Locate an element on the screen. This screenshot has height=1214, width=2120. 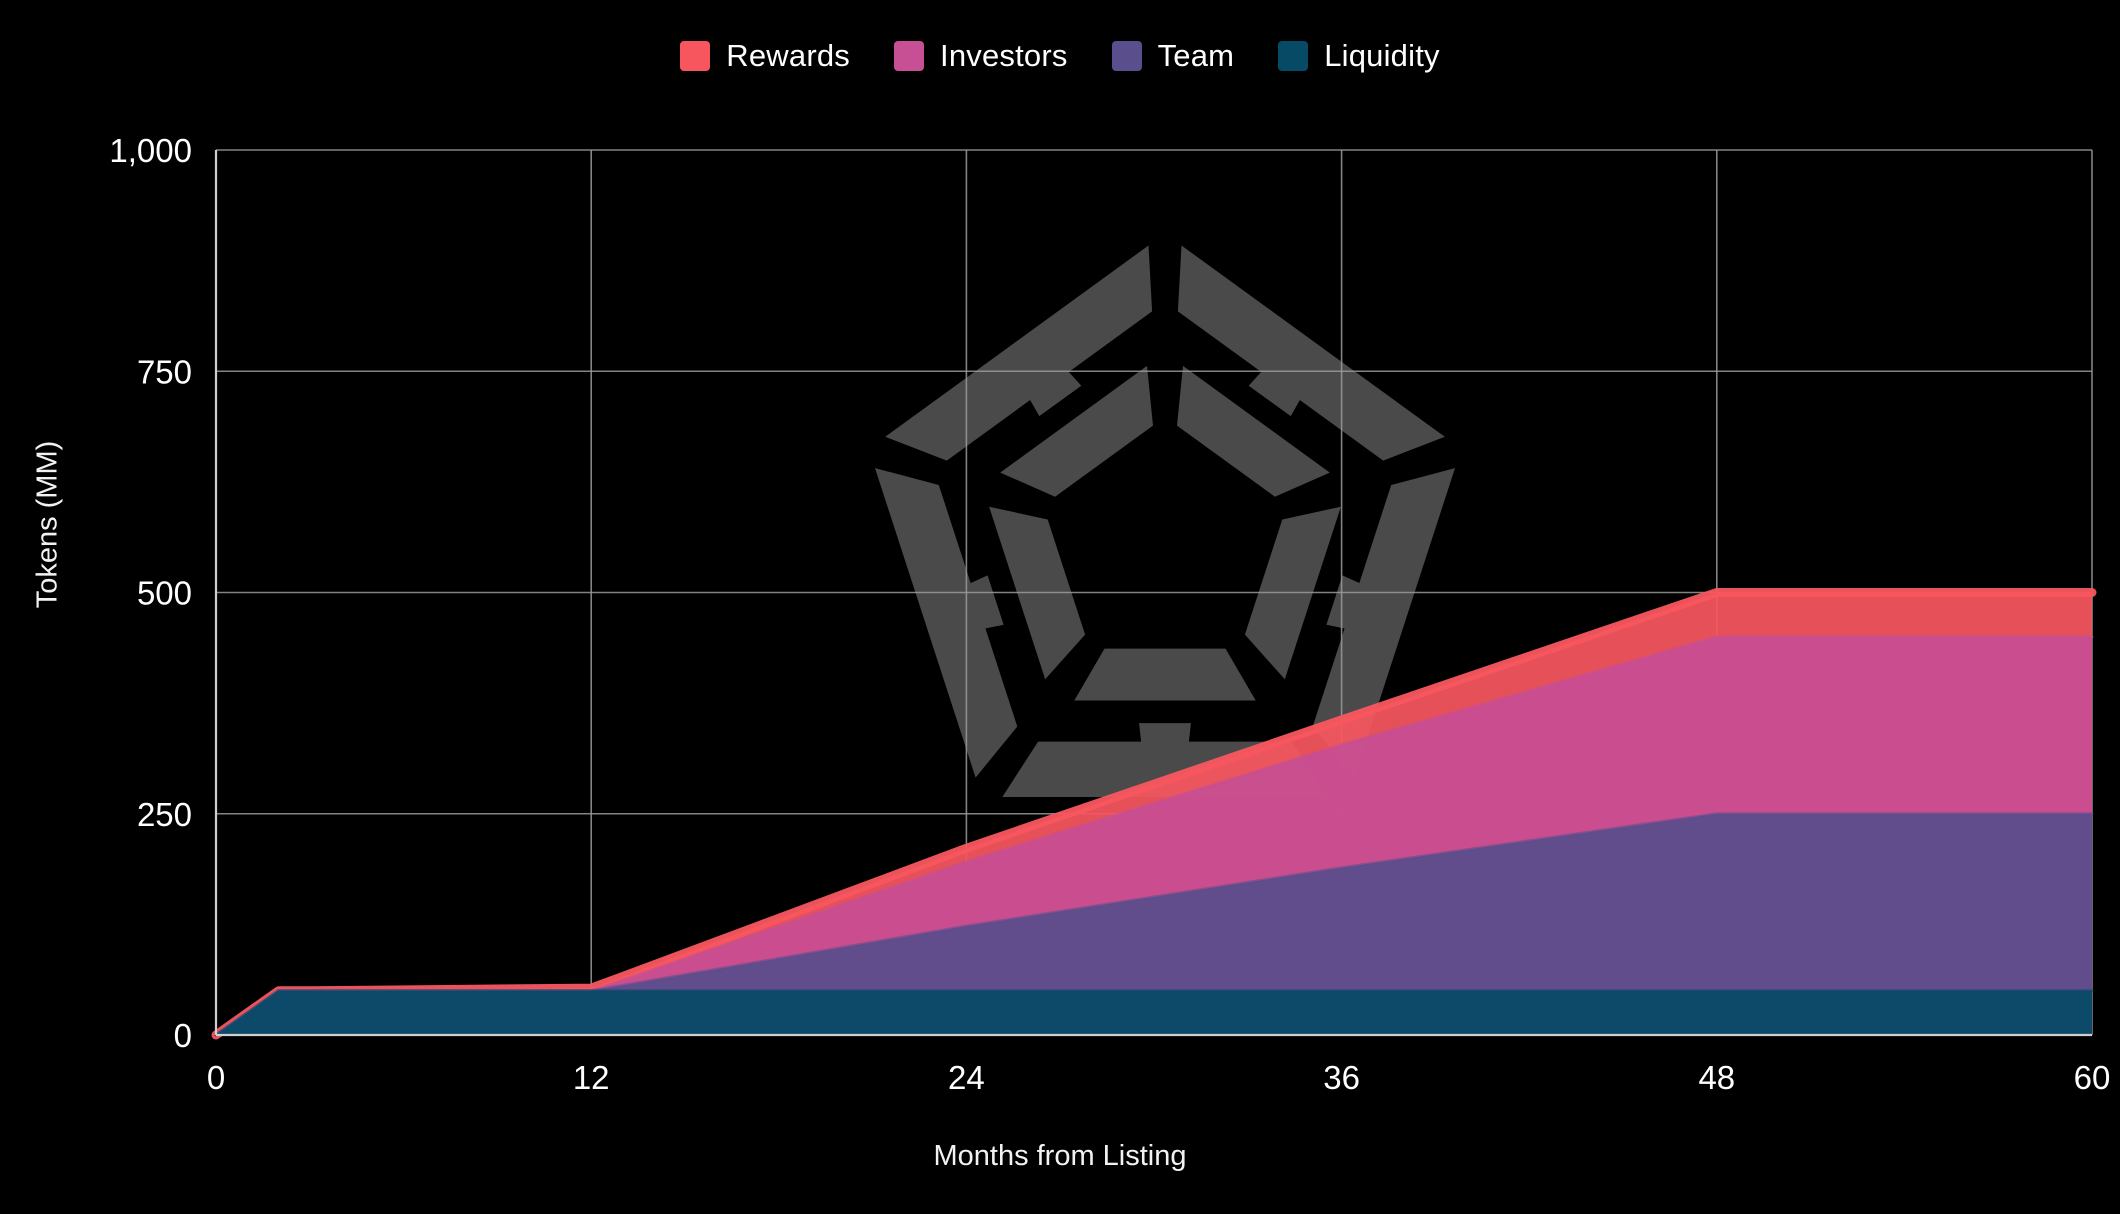
x-axis-tick-labels: 0 12 24 36 48 60 is located at coordinates (1159, 1077).